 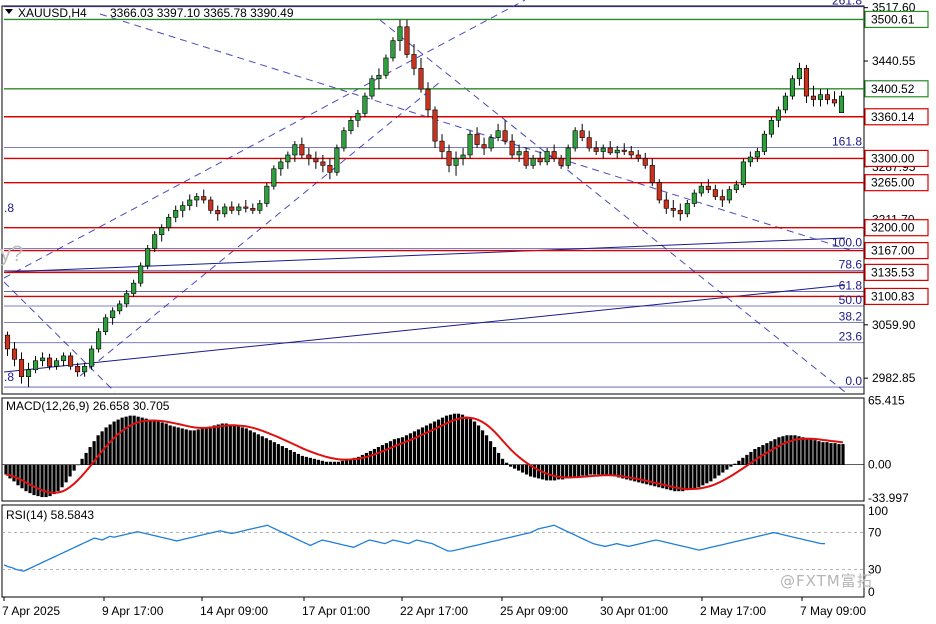 What do you see at coordinates (851, 300) in the screenshot?
I see `fib-level-label: 50.0` at bounding box center [851, 300].